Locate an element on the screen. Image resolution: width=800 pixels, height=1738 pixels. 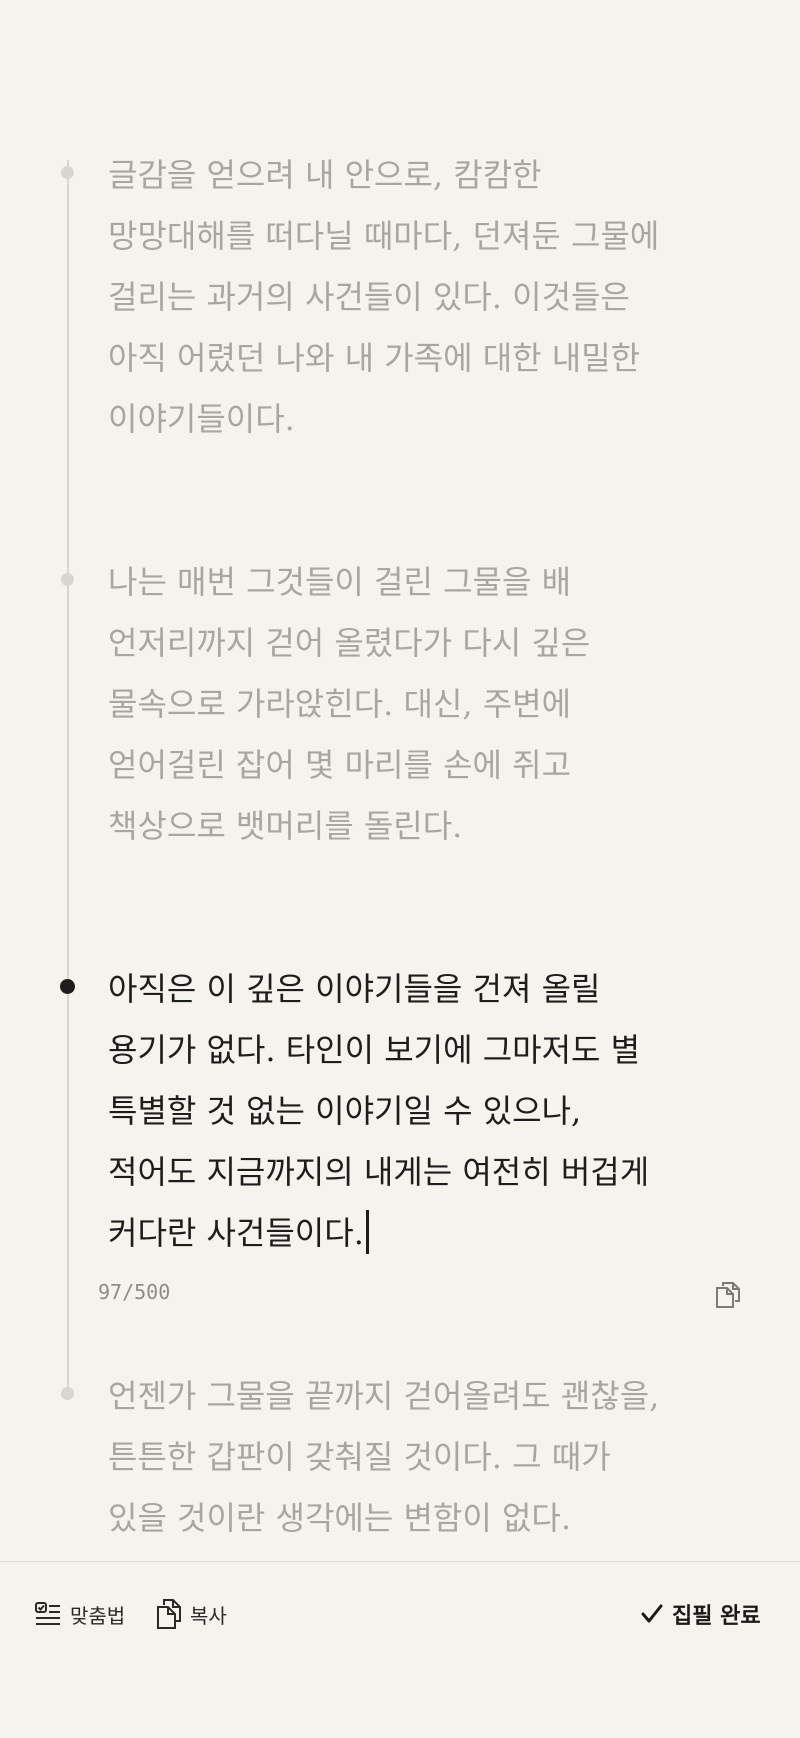
paragraph-line: 있을 것이란 생각에는 변함이 없다. is located at coordinates (428, 1518).